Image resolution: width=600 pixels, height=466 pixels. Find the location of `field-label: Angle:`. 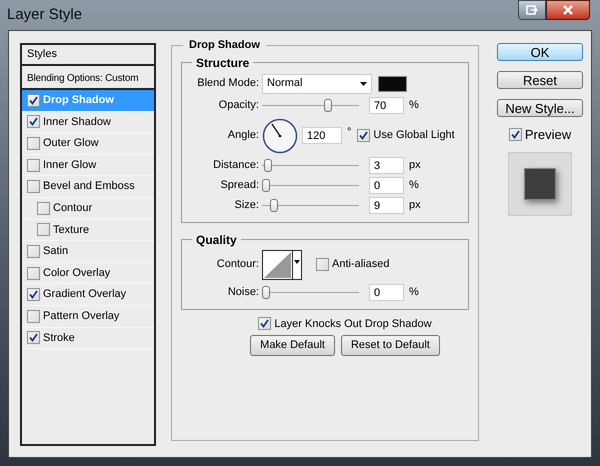

field-label: Angle: is located at coordinates (243, 136).